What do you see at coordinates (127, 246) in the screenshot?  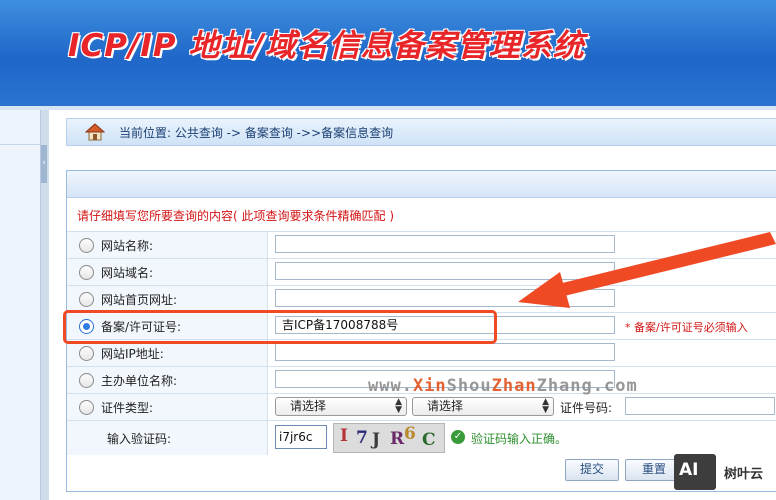 I see `label-site-name: 网站名称:` at bounding box center [127, 246].